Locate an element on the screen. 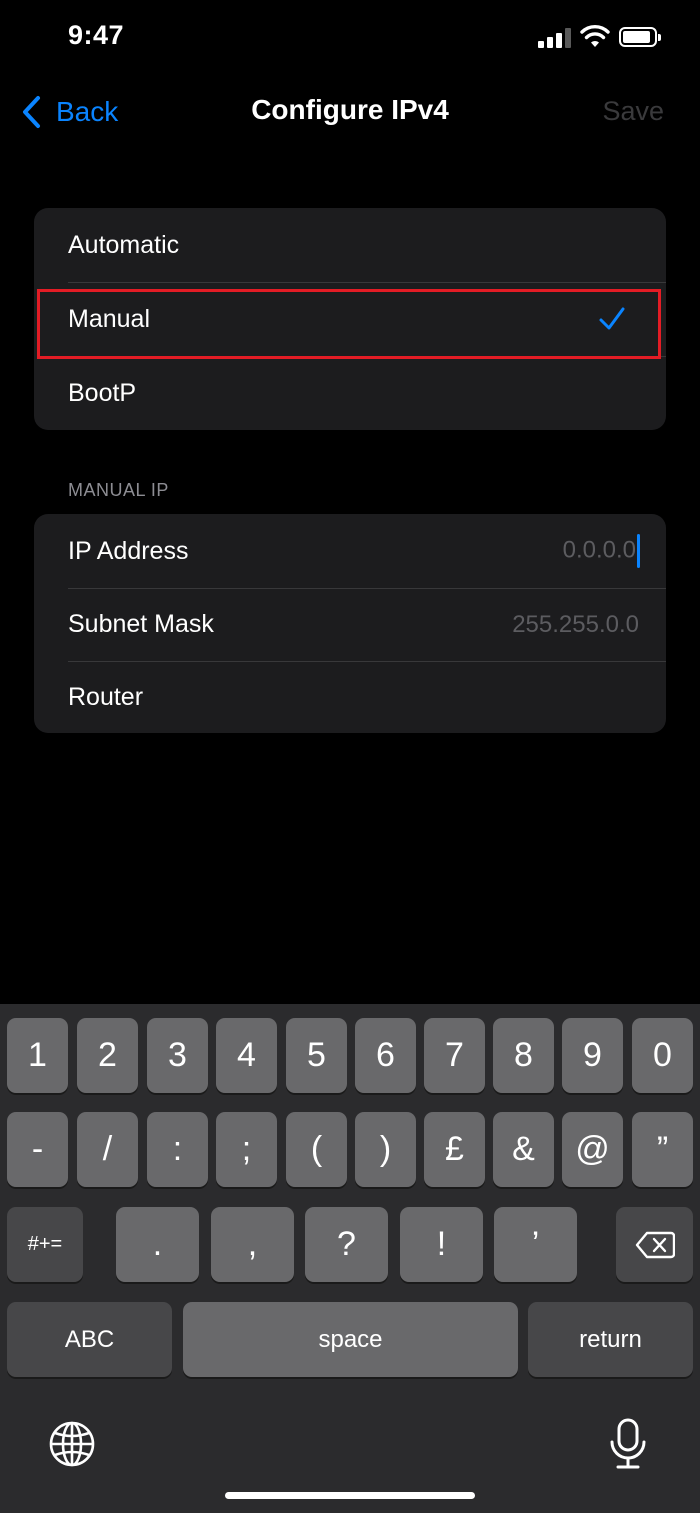 This screenshot has width=700, height=1513. delete-key is located at coordinates (654, 1244).